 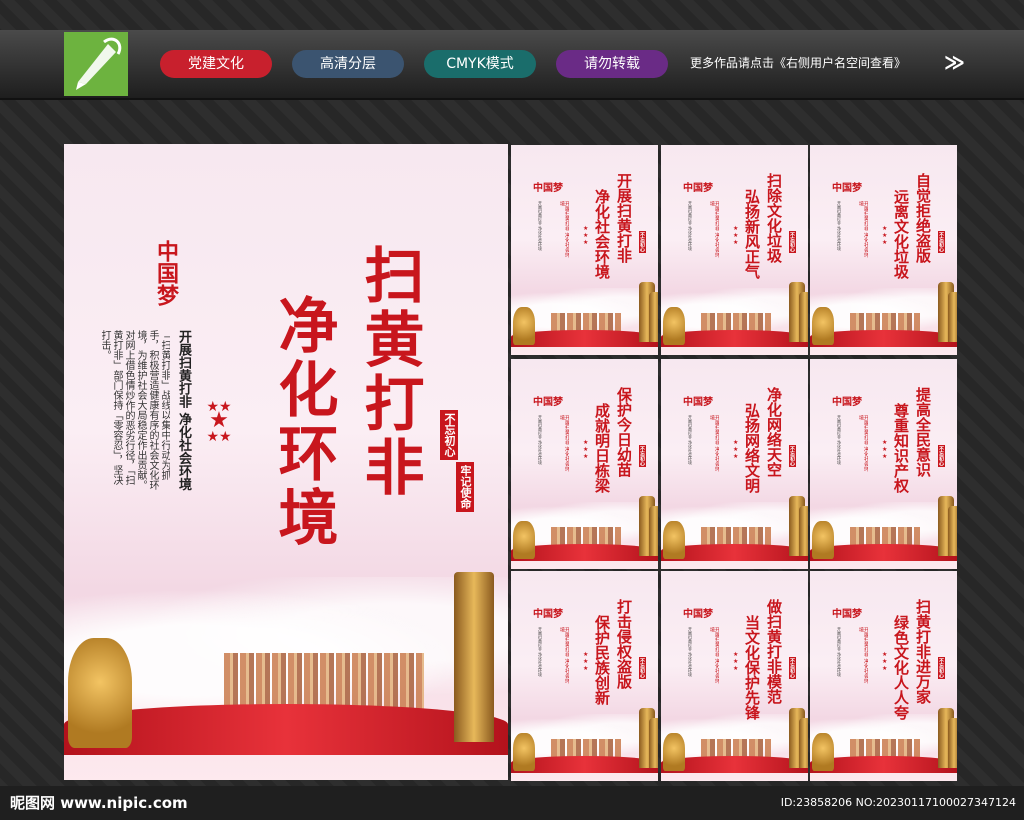 What do you see at coordinates (96, 64) in the screenshot?
I see `site-logo` at bounding box center [96, 64].